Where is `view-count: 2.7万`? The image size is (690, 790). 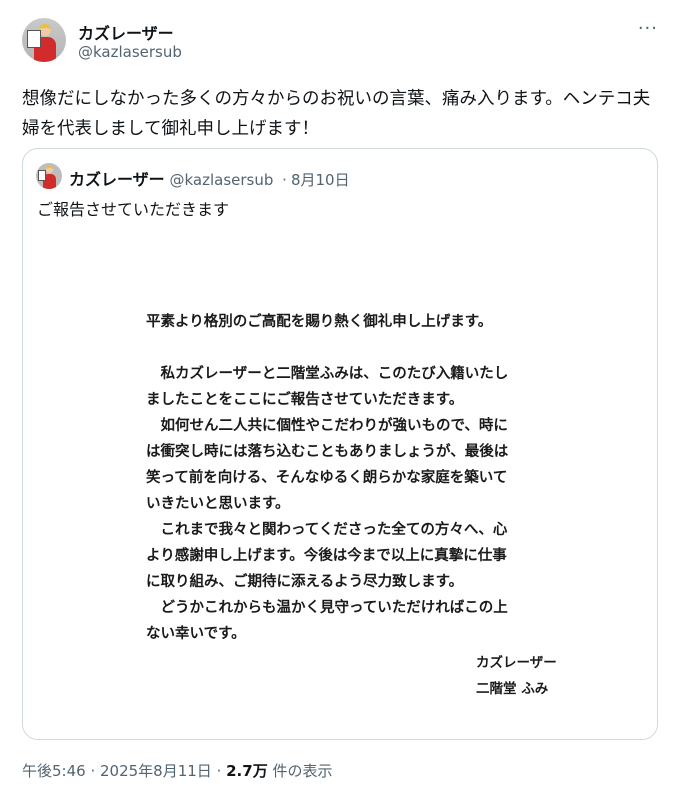
view-count: 2.7万 is located at coordinates (247, 771).